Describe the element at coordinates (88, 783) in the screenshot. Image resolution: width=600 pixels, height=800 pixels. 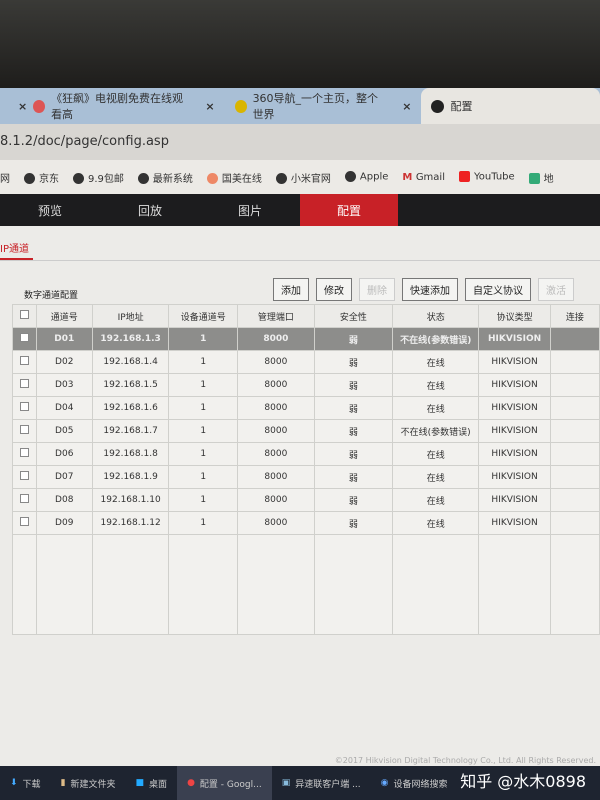
I see `taskbar-item: ▮ 新建文件夹` at that location.